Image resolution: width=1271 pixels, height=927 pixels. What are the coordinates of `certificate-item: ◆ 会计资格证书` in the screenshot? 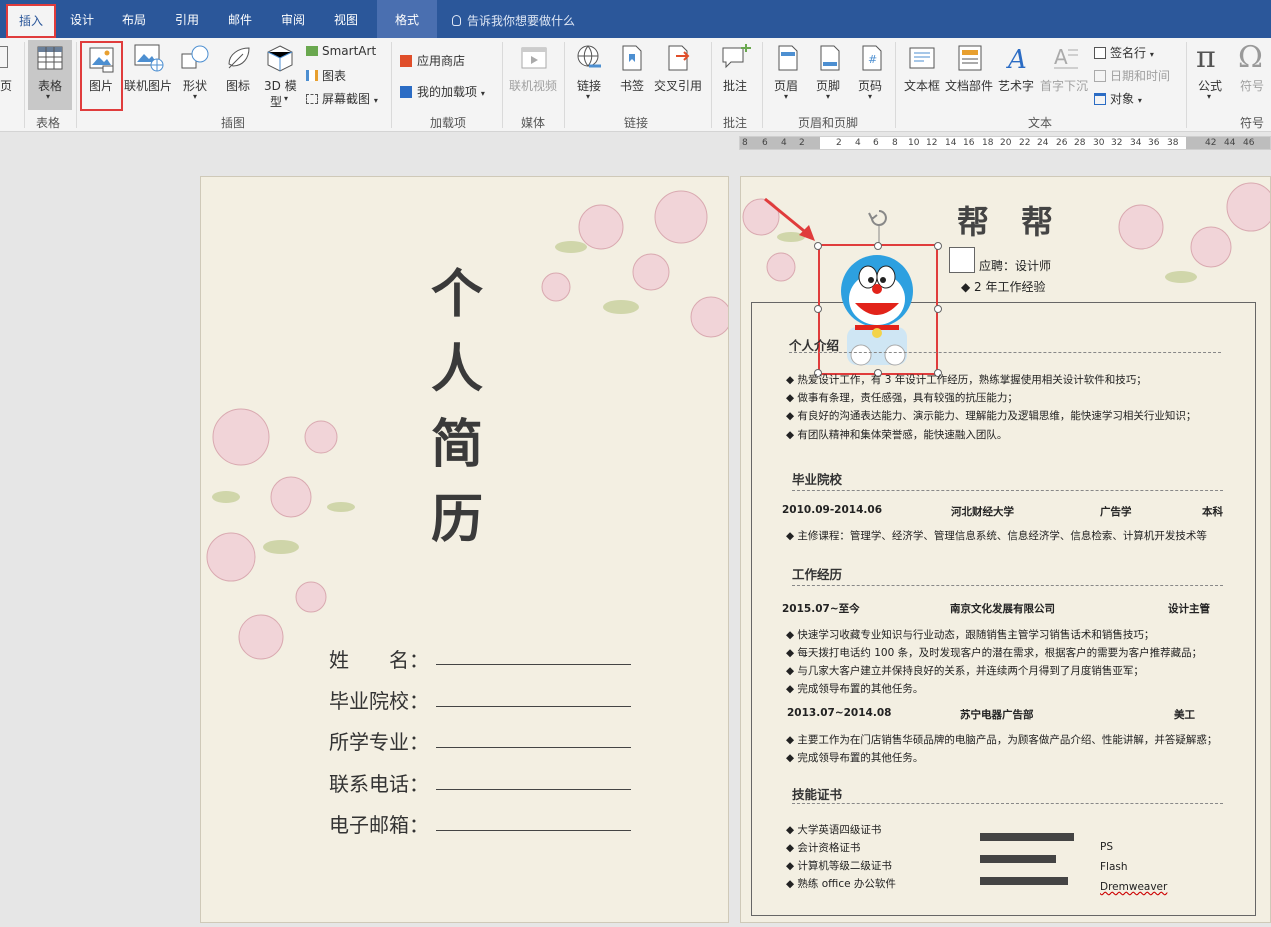 It's located at (823, 848).